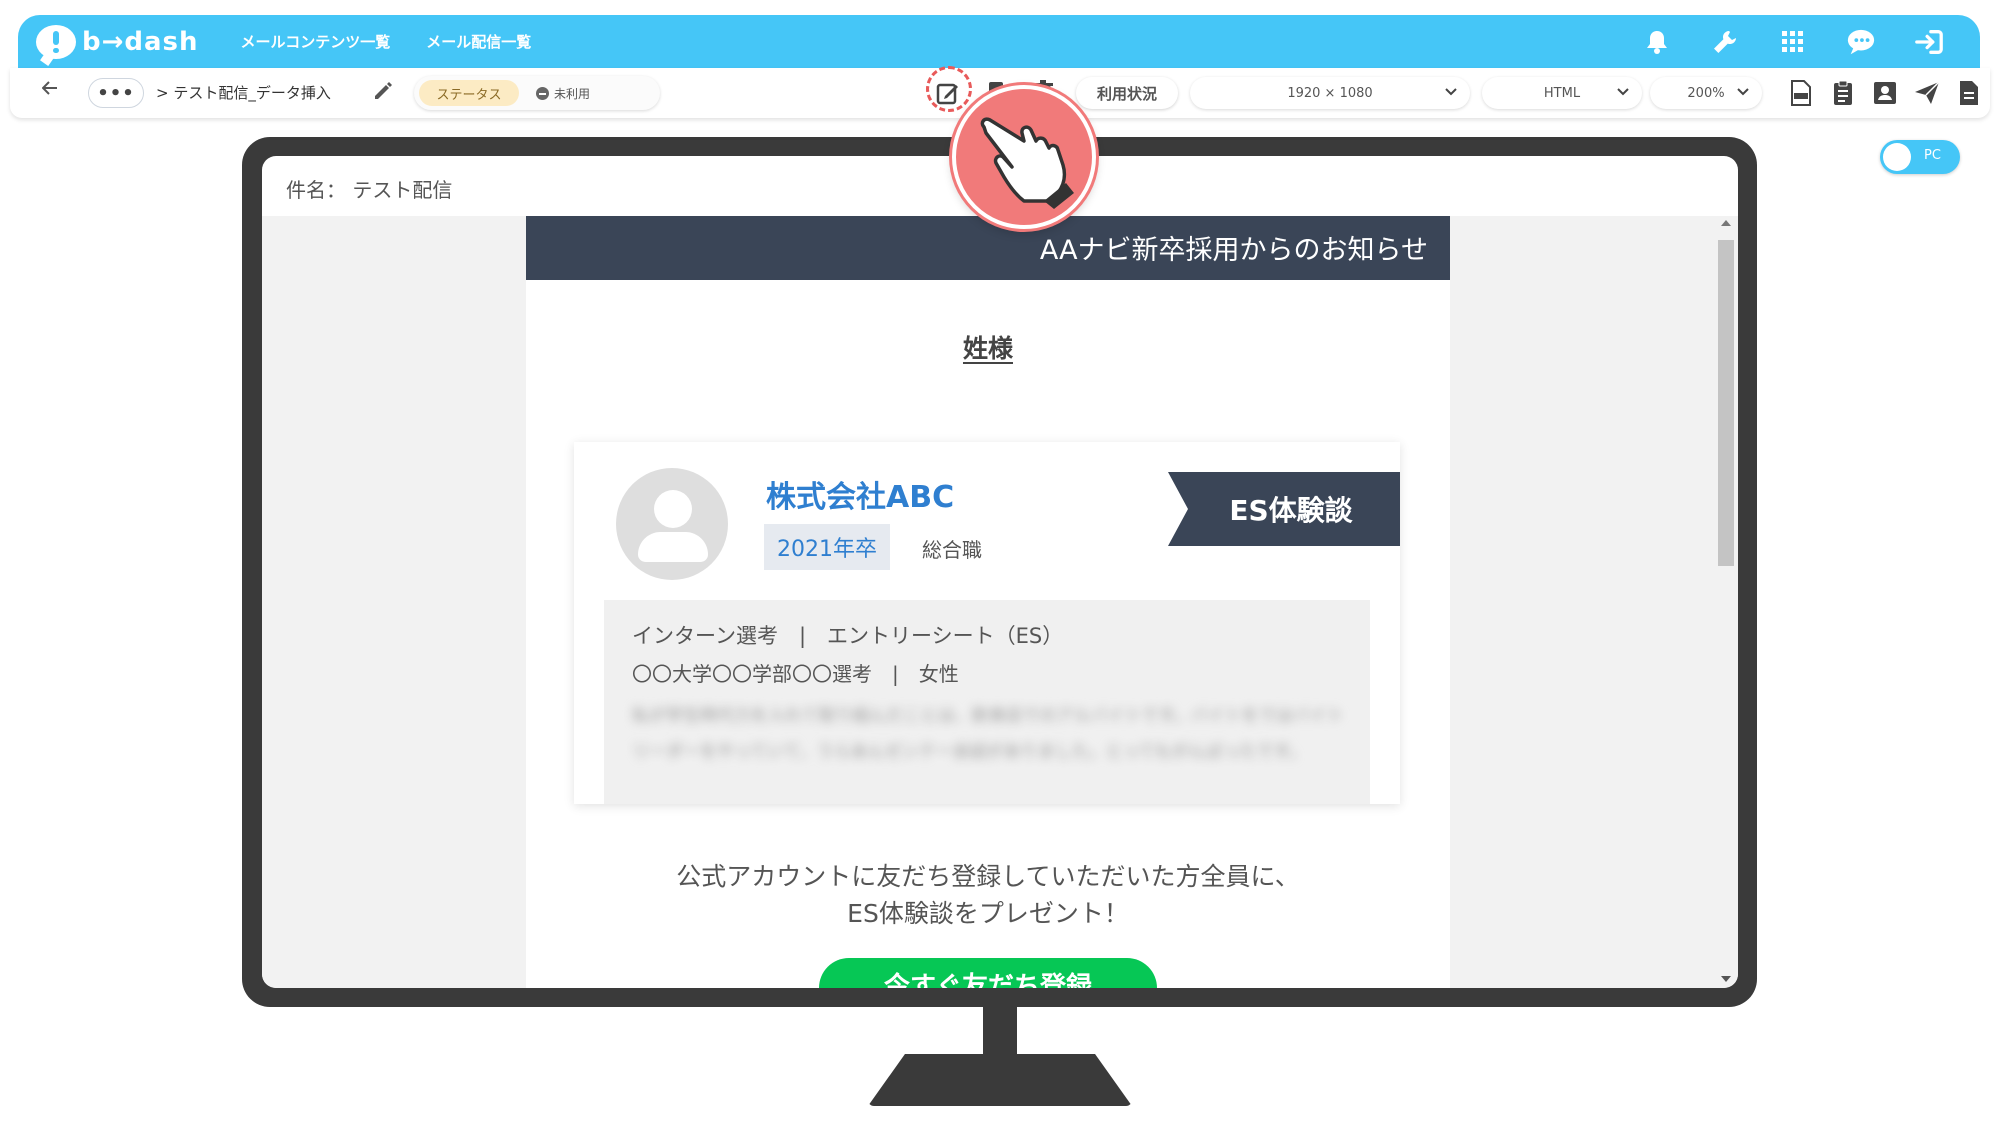 The height and width of the screenshot is (1125, 2000). I want to click on line-friend-register-button: 今すぐ友だち登録, so click(988, 973).